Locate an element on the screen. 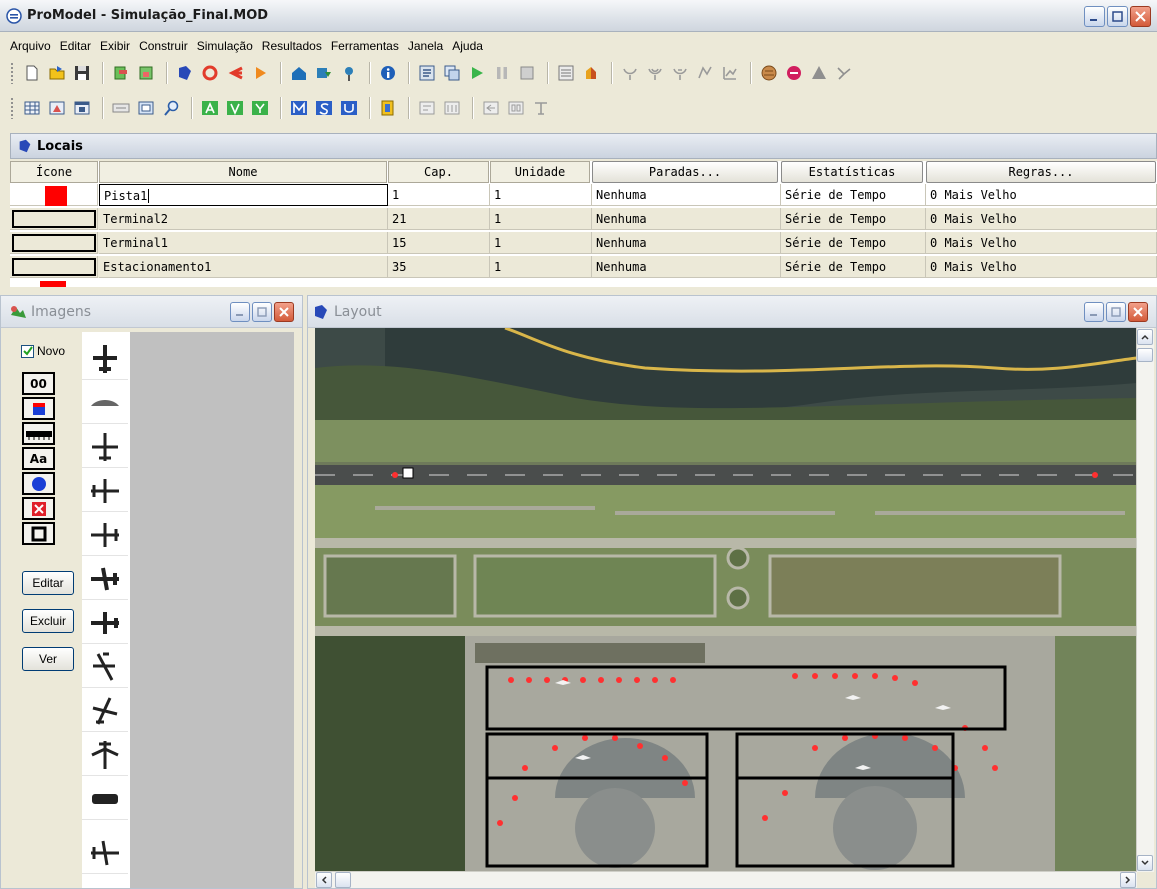  views-button is located at coordinates (56, 108).